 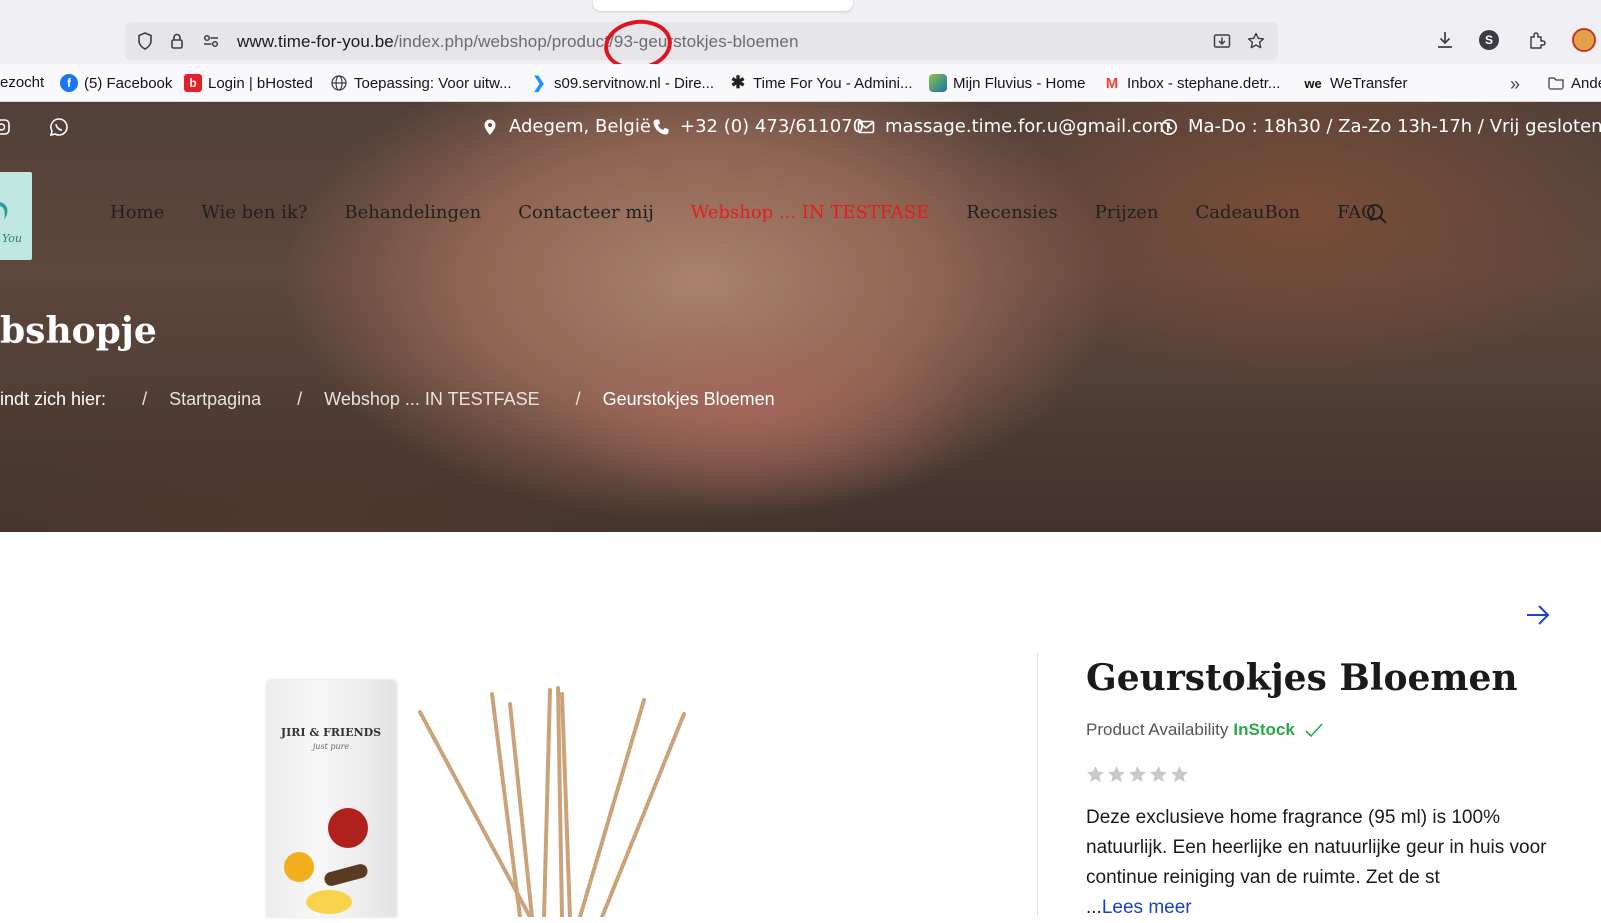 I want to click on logo-text: You, so click(x=12, y=238).